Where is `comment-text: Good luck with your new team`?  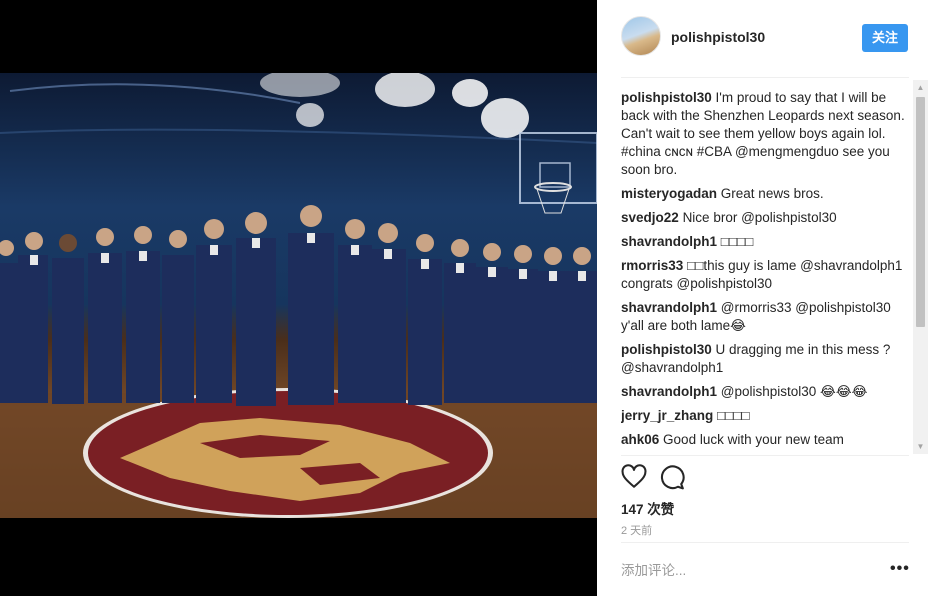
comment-text: Good luck with your new team is located at coordinates (753, 439).